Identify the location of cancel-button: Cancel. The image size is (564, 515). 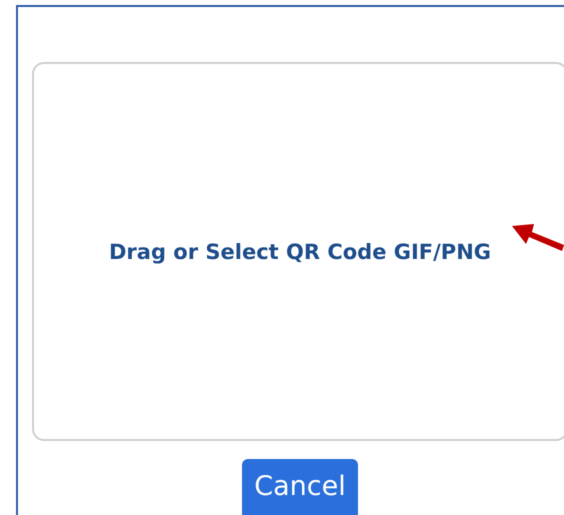
(300, 487).